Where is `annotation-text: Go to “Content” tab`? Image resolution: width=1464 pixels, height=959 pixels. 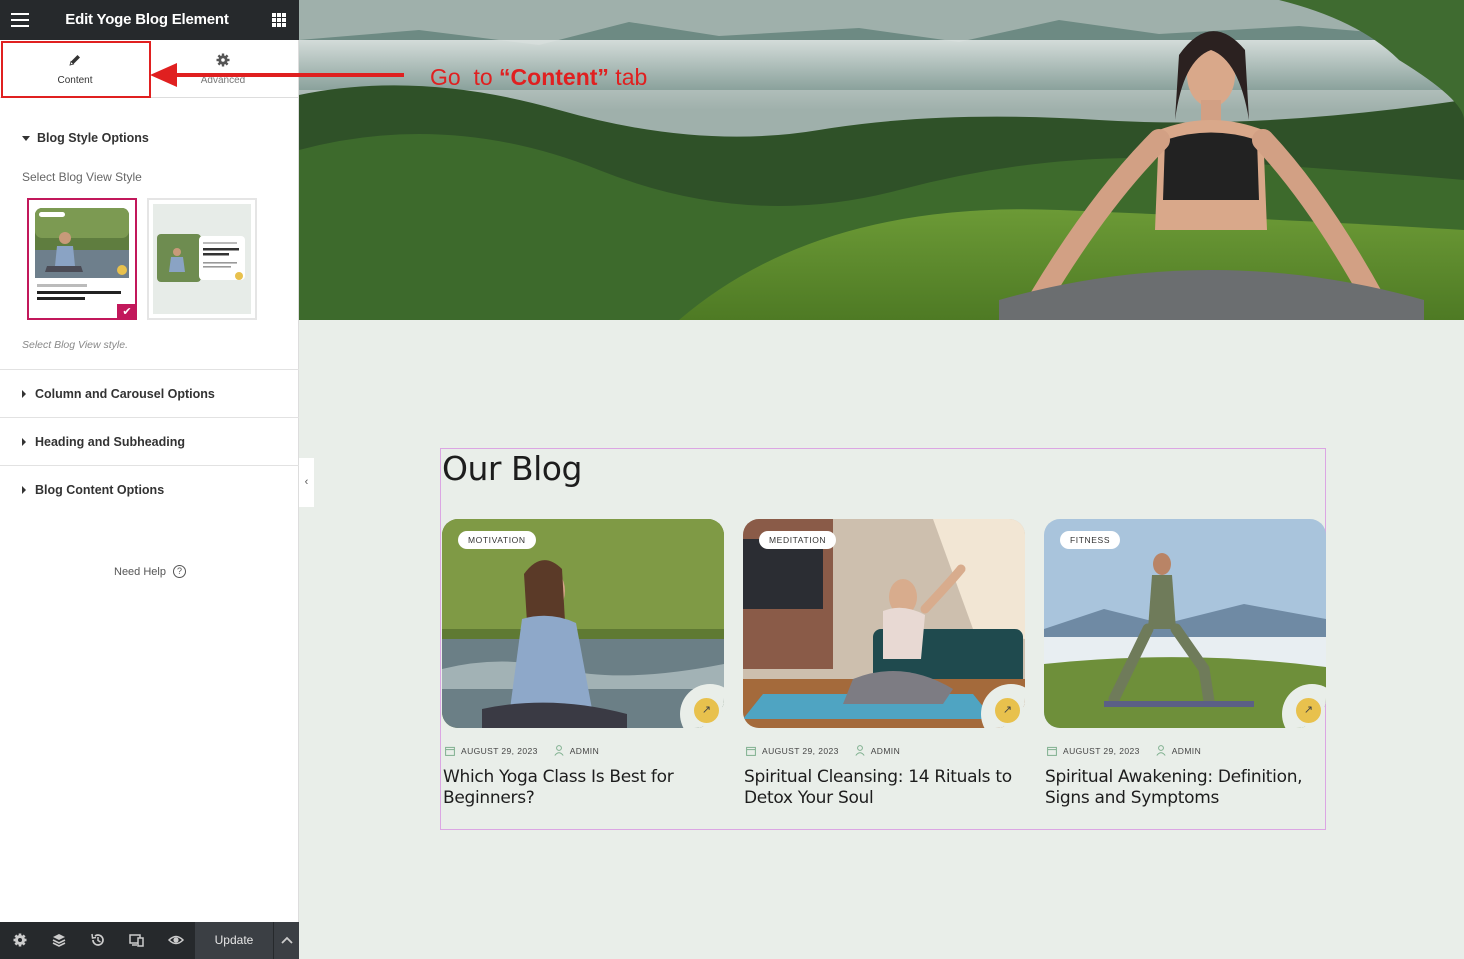 annotation-text: Go to “Content” tab is located at coordinates (538, 77).